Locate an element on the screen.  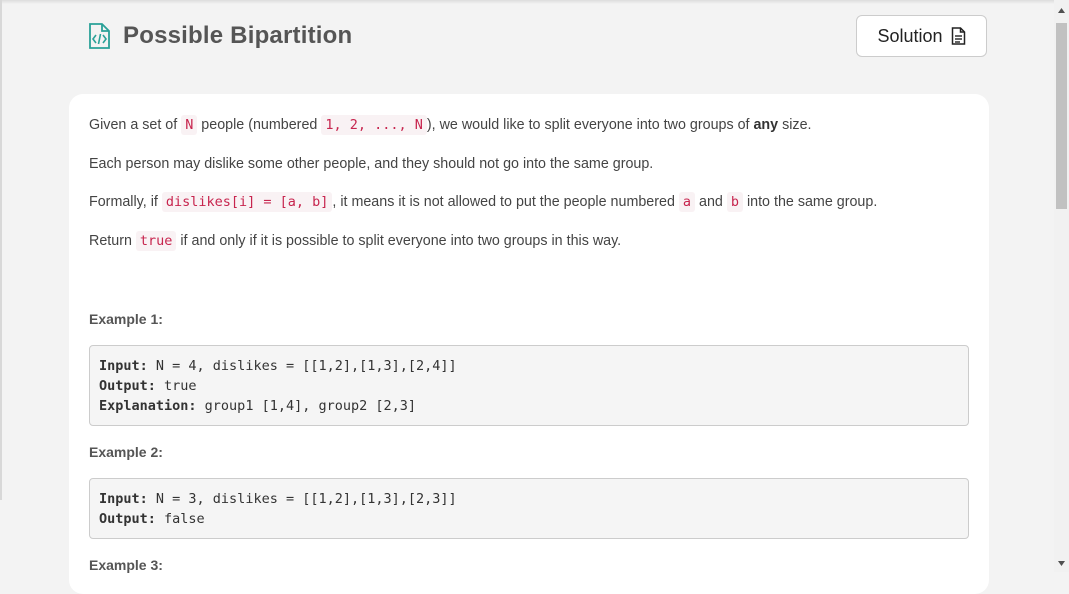
top-shadow is located at coordinates (527, 2).